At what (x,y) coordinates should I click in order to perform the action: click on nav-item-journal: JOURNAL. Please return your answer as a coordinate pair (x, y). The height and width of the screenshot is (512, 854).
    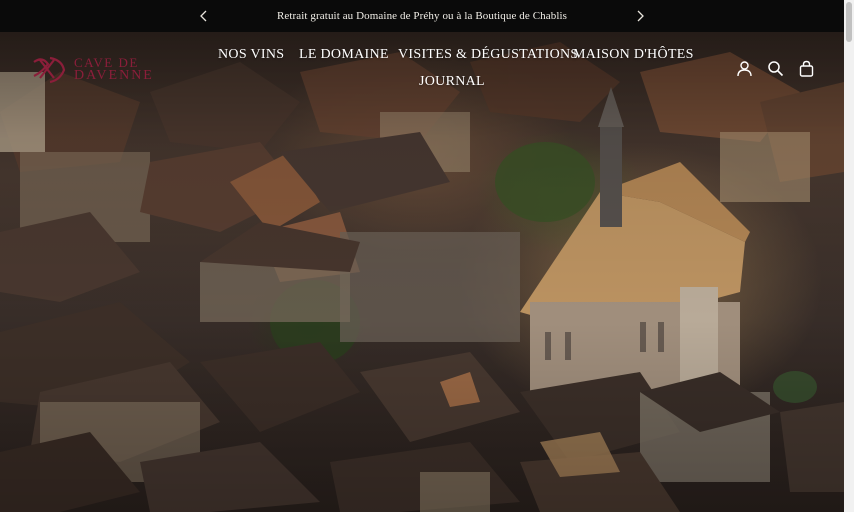
    Looking at the image, I should click on (452, 82).